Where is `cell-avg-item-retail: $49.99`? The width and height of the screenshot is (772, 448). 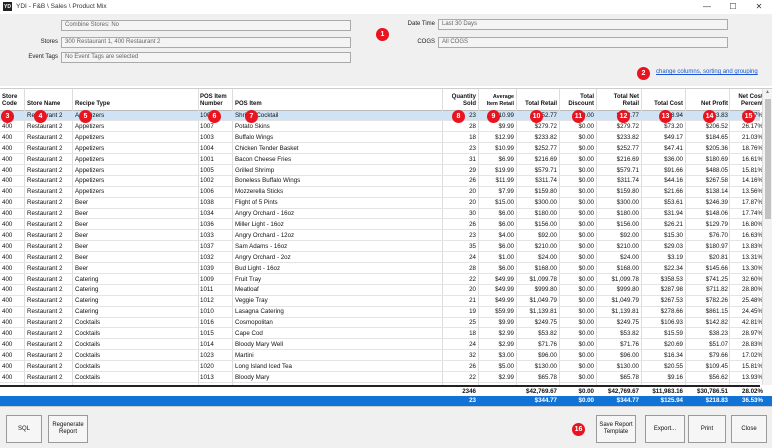 cell-avg-item-retail: $49.99 is located at coordinates (504, 290).